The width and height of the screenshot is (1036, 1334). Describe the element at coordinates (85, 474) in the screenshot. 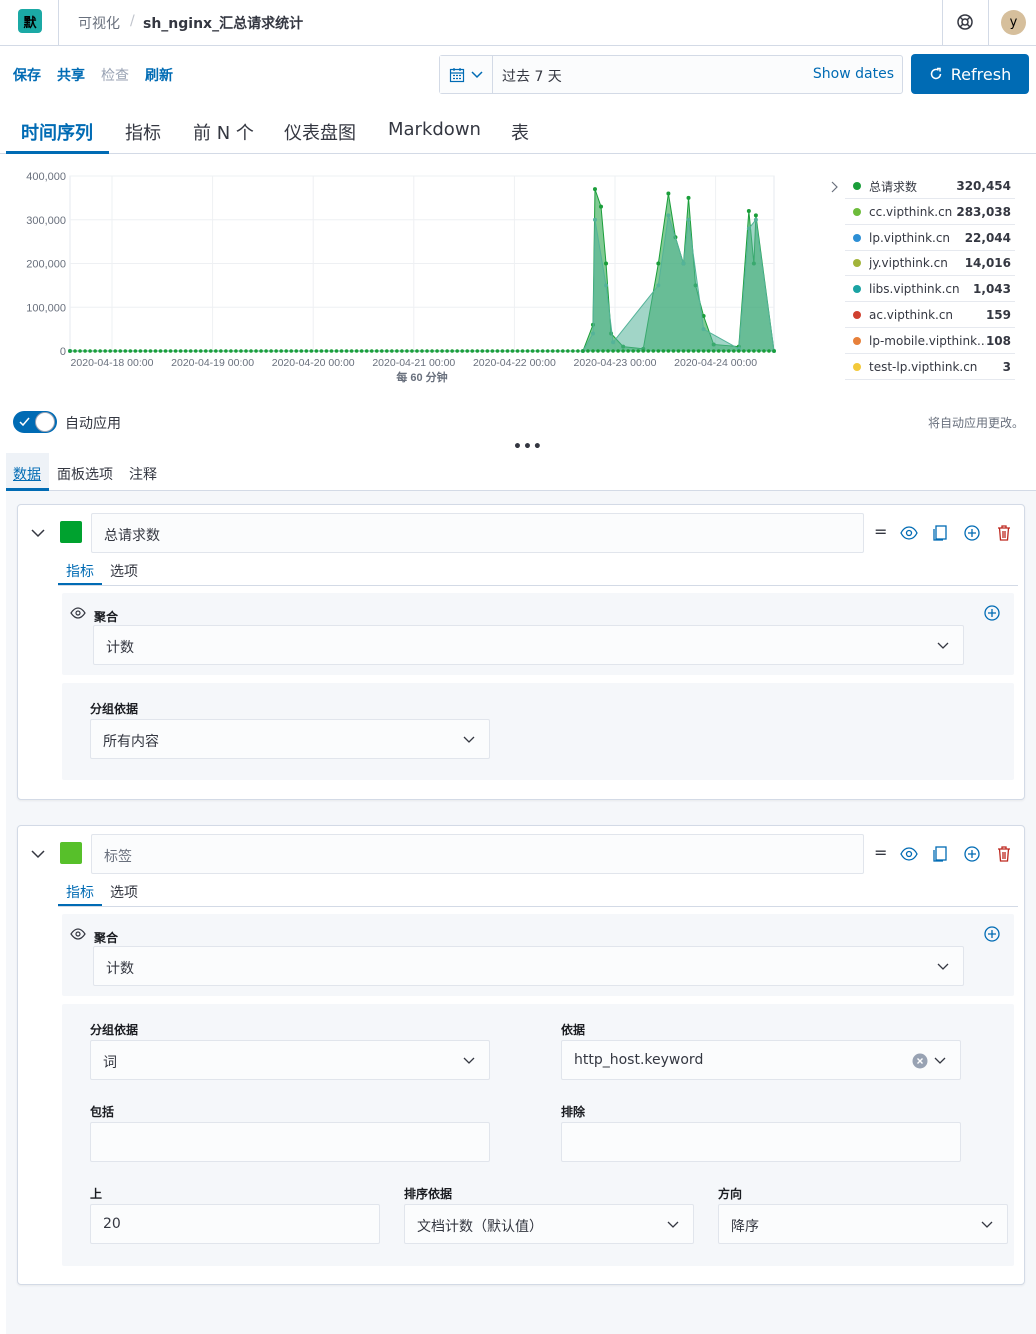

I see `tab-panel-options: 面板选项` at that location.